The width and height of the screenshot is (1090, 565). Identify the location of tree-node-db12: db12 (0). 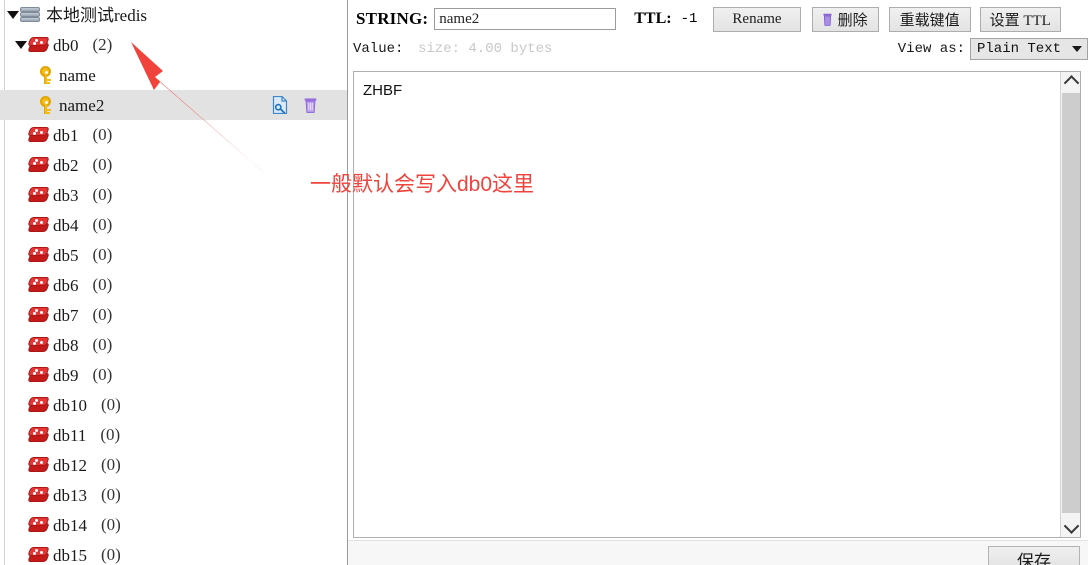
(173, 465).